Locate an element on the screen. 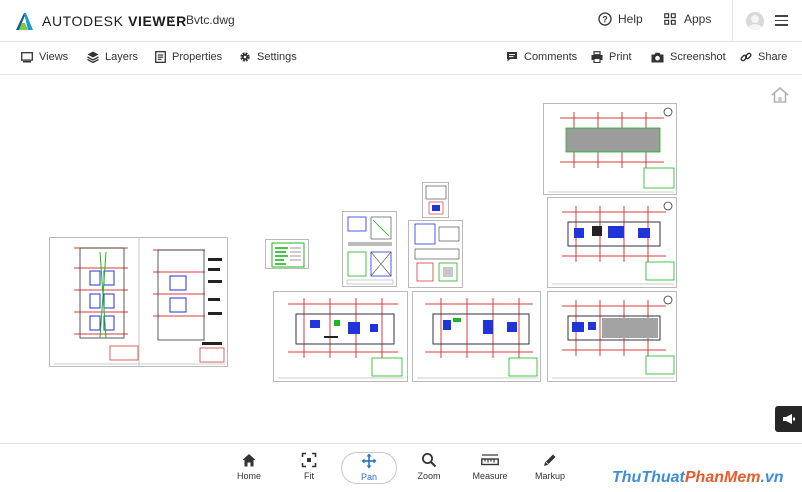  pencil-icon is located at coordinates (550, 460).